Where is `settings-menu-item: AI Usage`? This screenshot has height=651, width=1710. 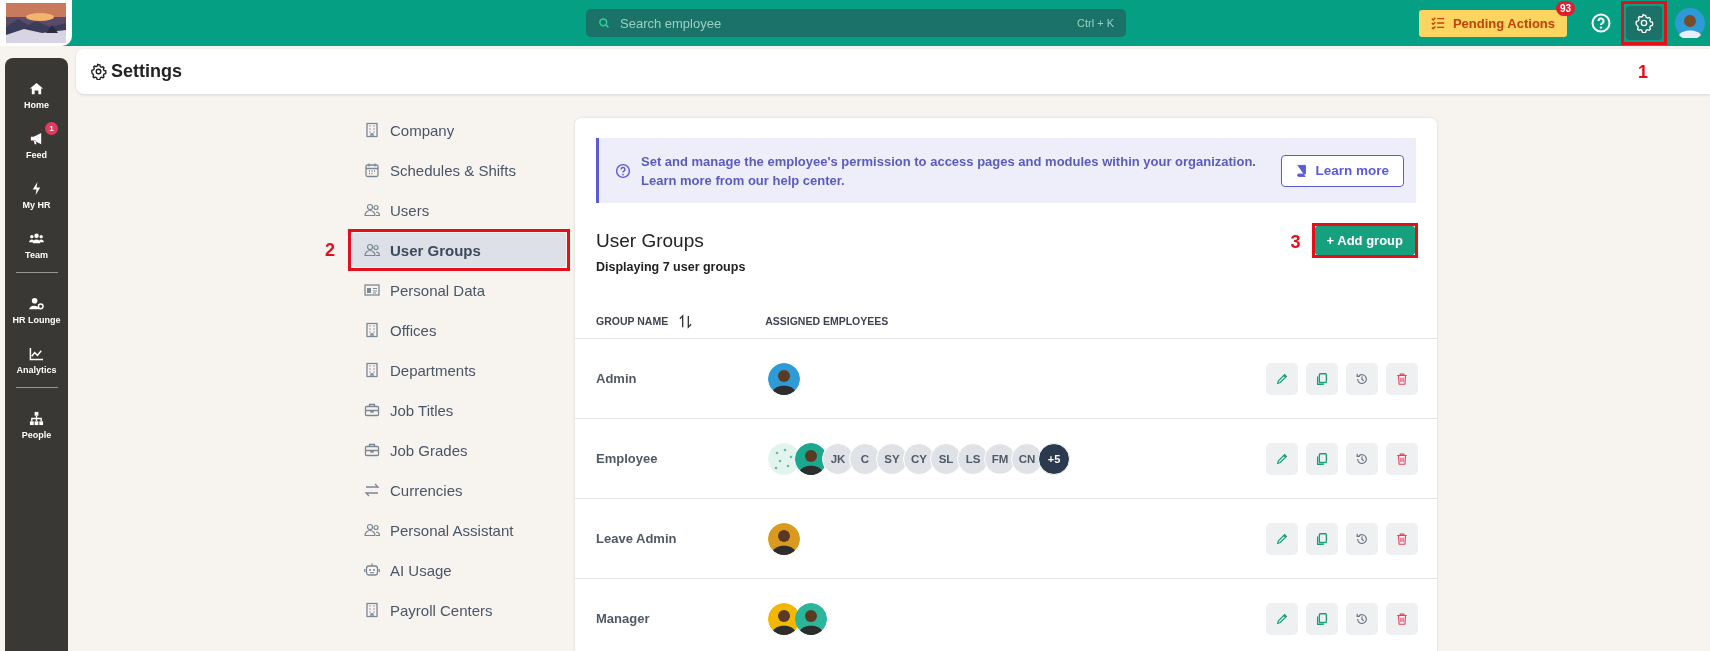 settings-menu-item: AI Usage is located at coordinates (459, 570).